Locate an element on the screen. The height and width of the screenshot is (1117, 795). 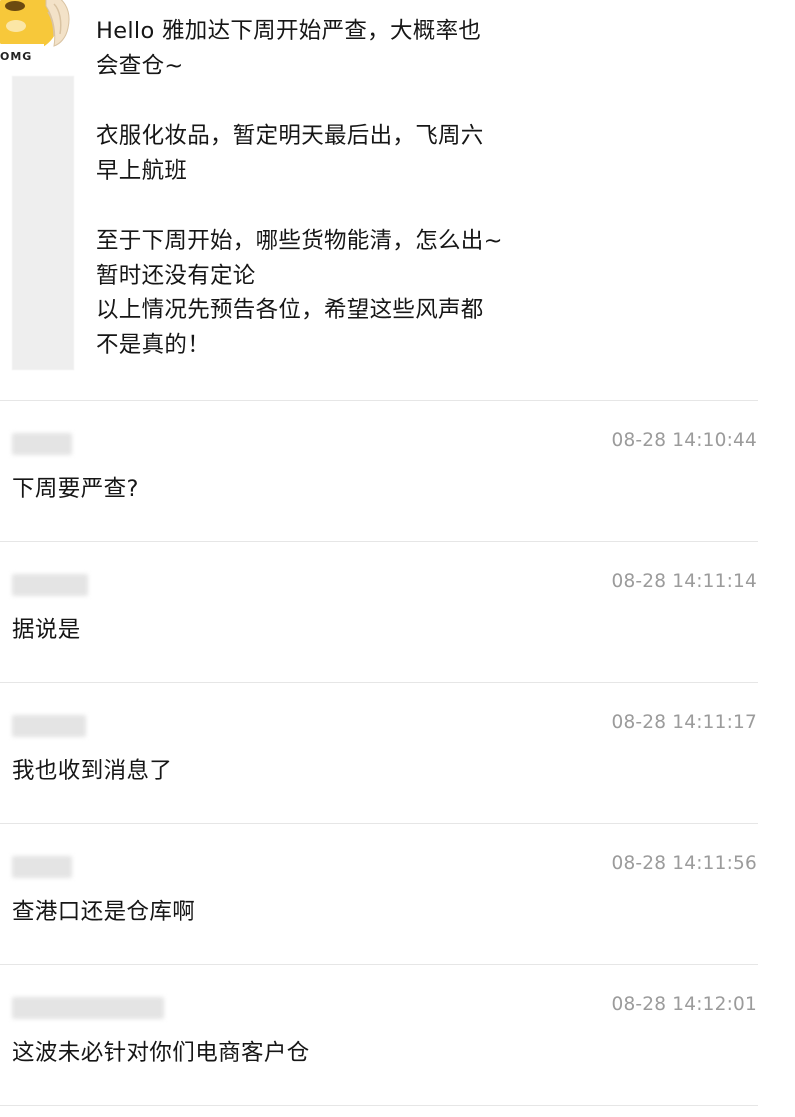
omg-emoji-sticker-icon: OMG is located at coordinates (37, 37).